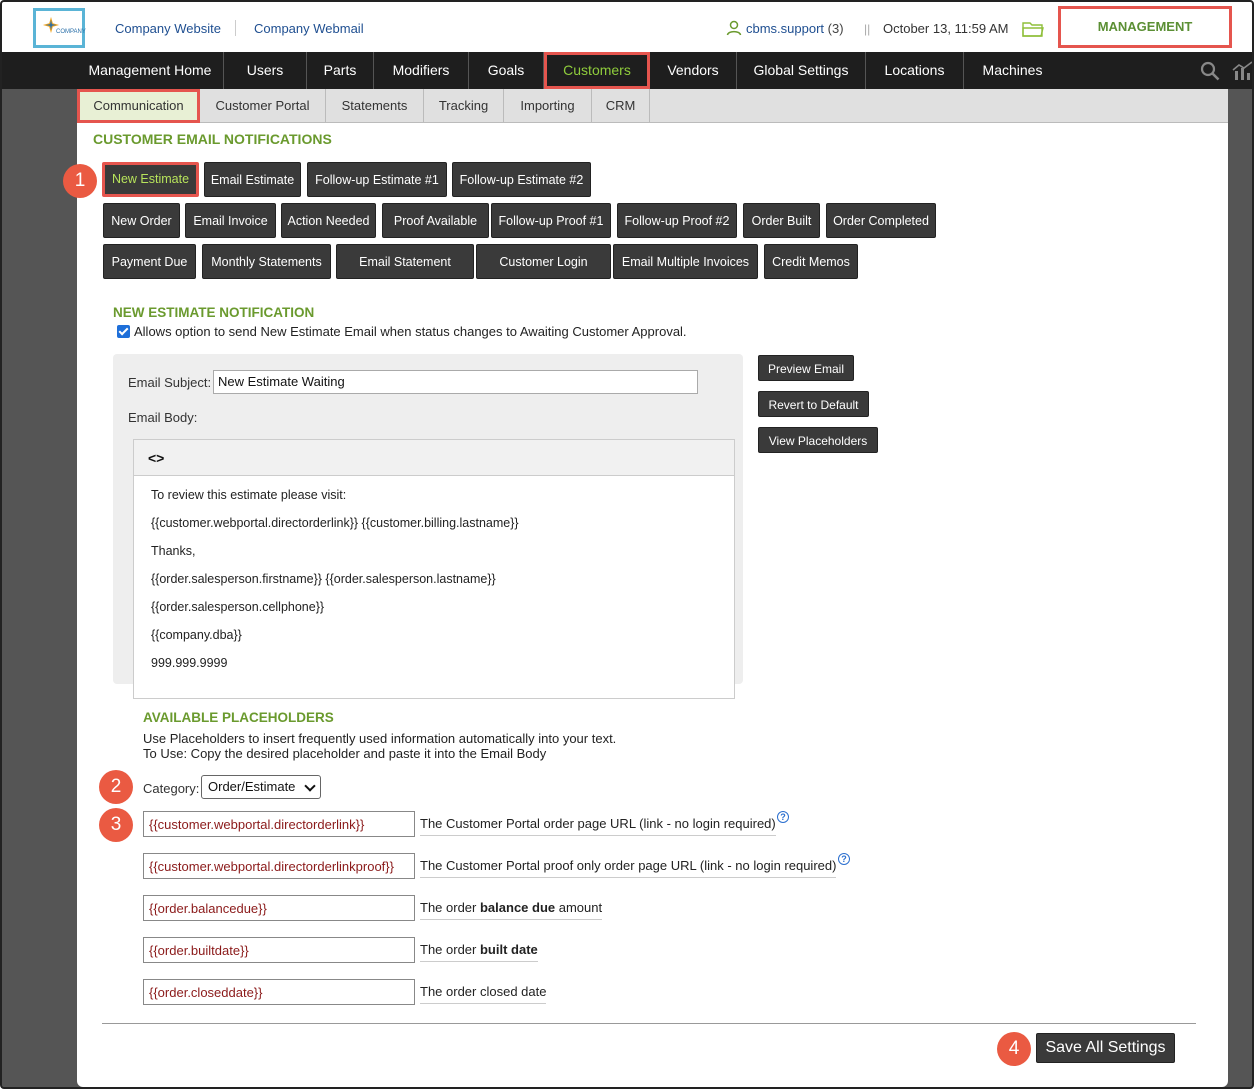 Image resolution: width=1254 pixels, height=1089 pixels. Describe the element at coordinates (375, 106) in the screenshot. I see `subtab-statements: Statements` at that location.